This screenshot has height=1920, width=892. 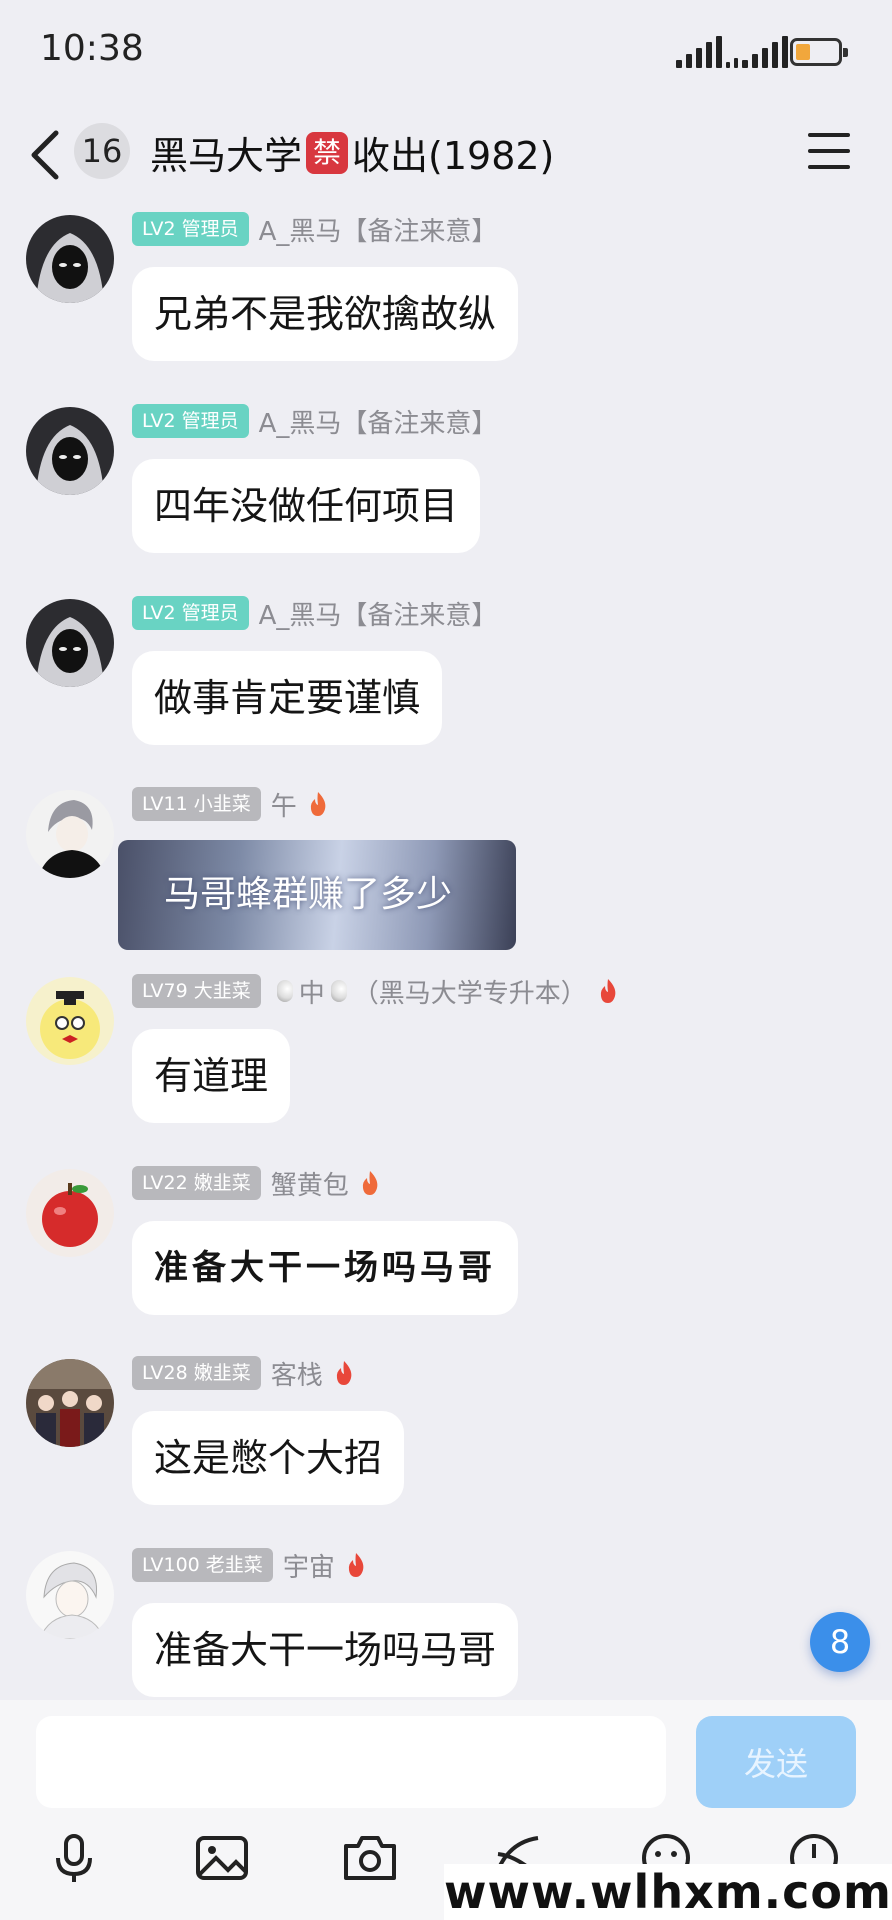 What do you see at coordinates (202, 1565) in the screenshot?
I see `level-tag: LV100 老韭菜` at bounding box center [202, 1565].